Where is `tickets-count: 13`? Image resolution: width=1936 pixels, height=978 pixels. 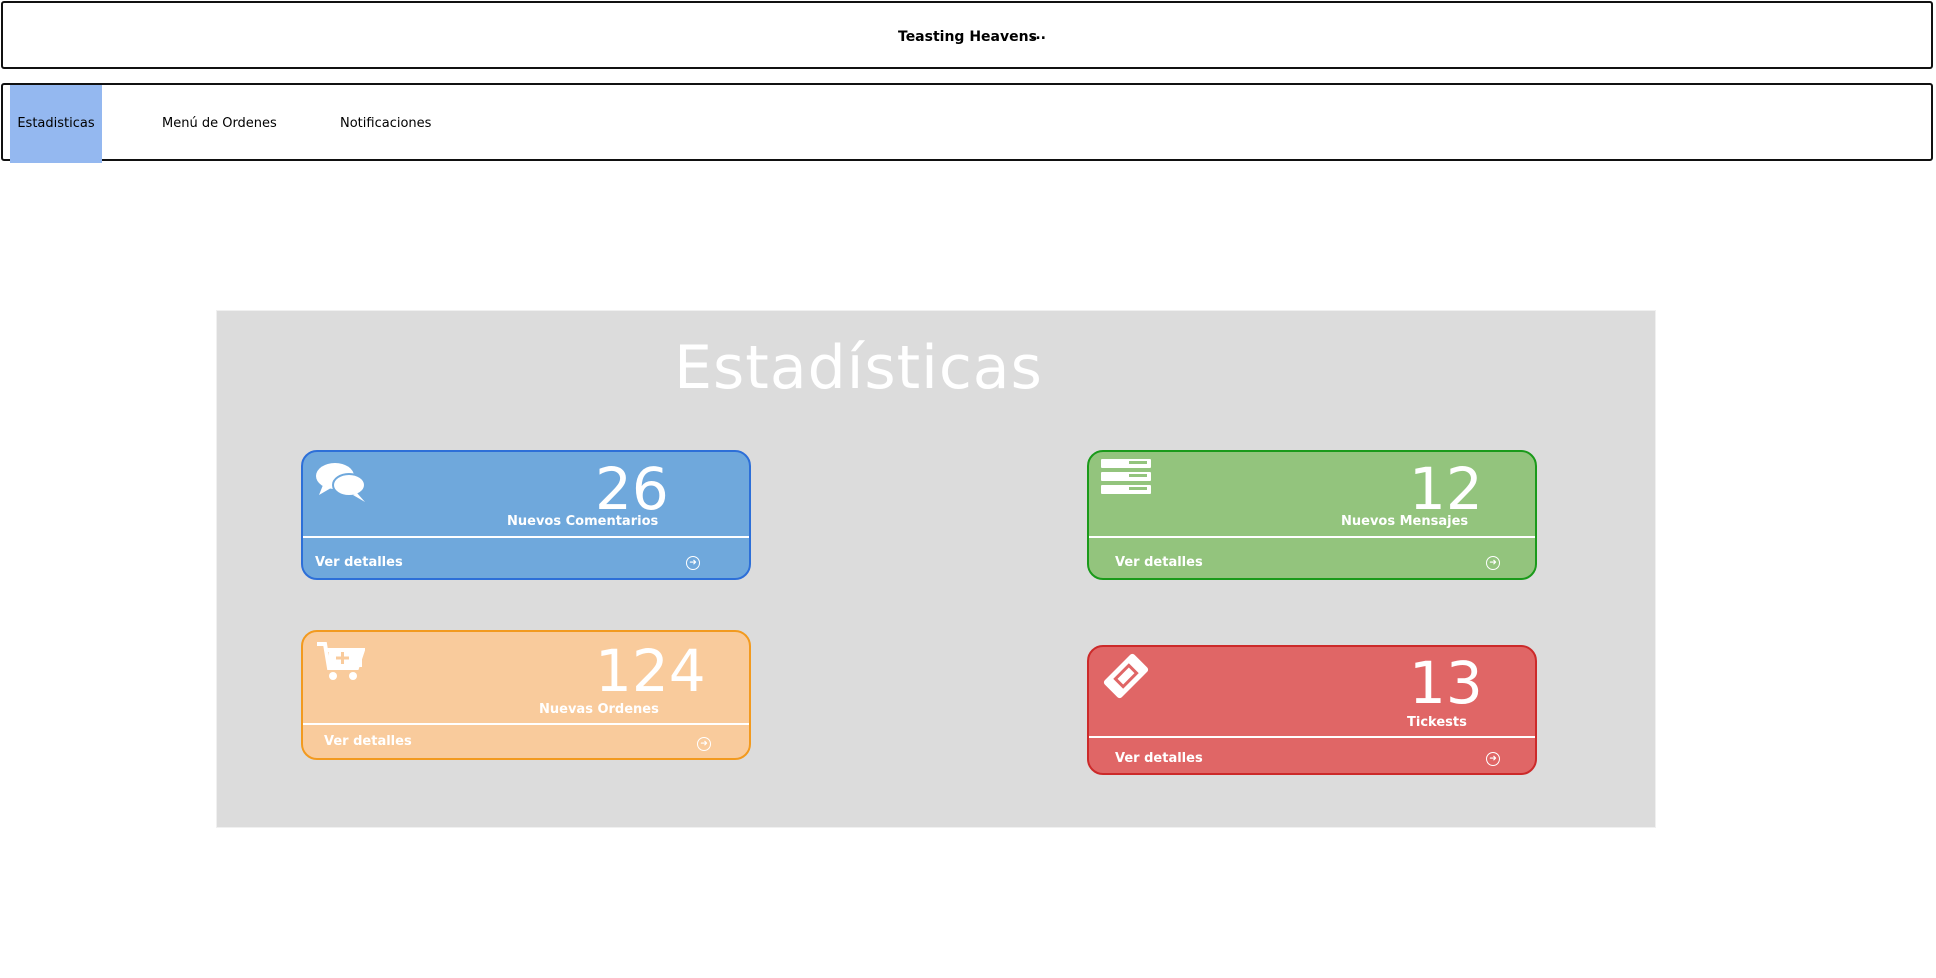 tickets-count: 13 is located at coordinates (1446, 683).